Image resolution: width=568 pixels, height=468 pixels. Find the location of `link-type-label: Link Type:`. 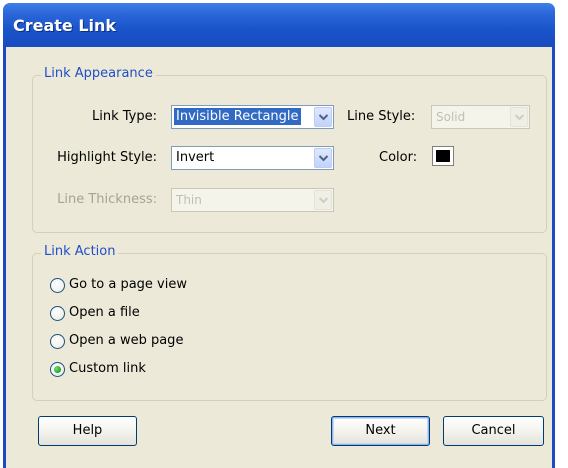

link-type-label: Link Type: is located at coordinates (124, 116).